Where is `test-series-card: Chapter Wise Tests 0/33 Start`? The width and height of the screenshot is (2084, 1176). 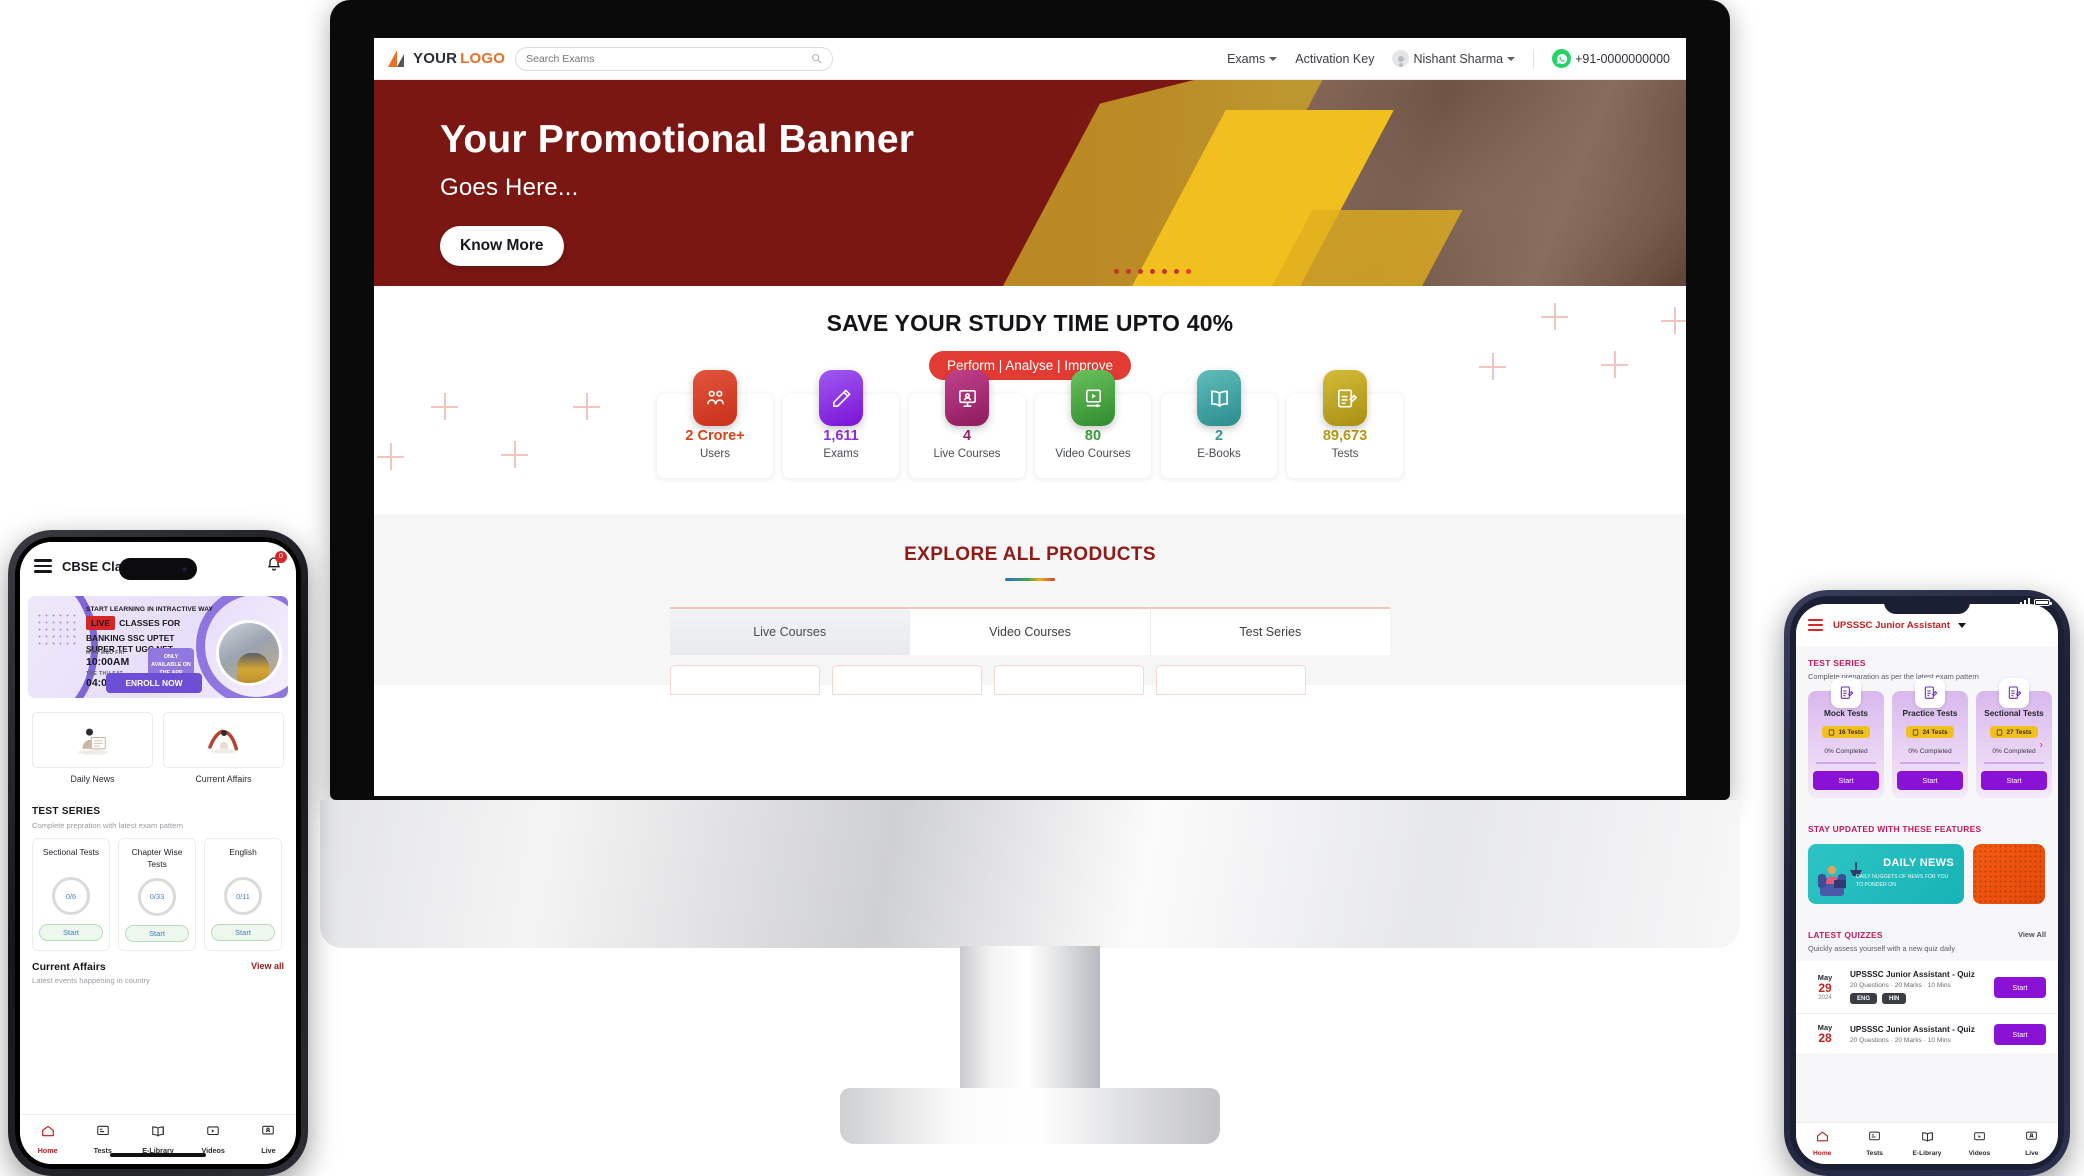
test-series-card: Chapter Wise Tests 0/33 Start is located at coordinates (157, 894).